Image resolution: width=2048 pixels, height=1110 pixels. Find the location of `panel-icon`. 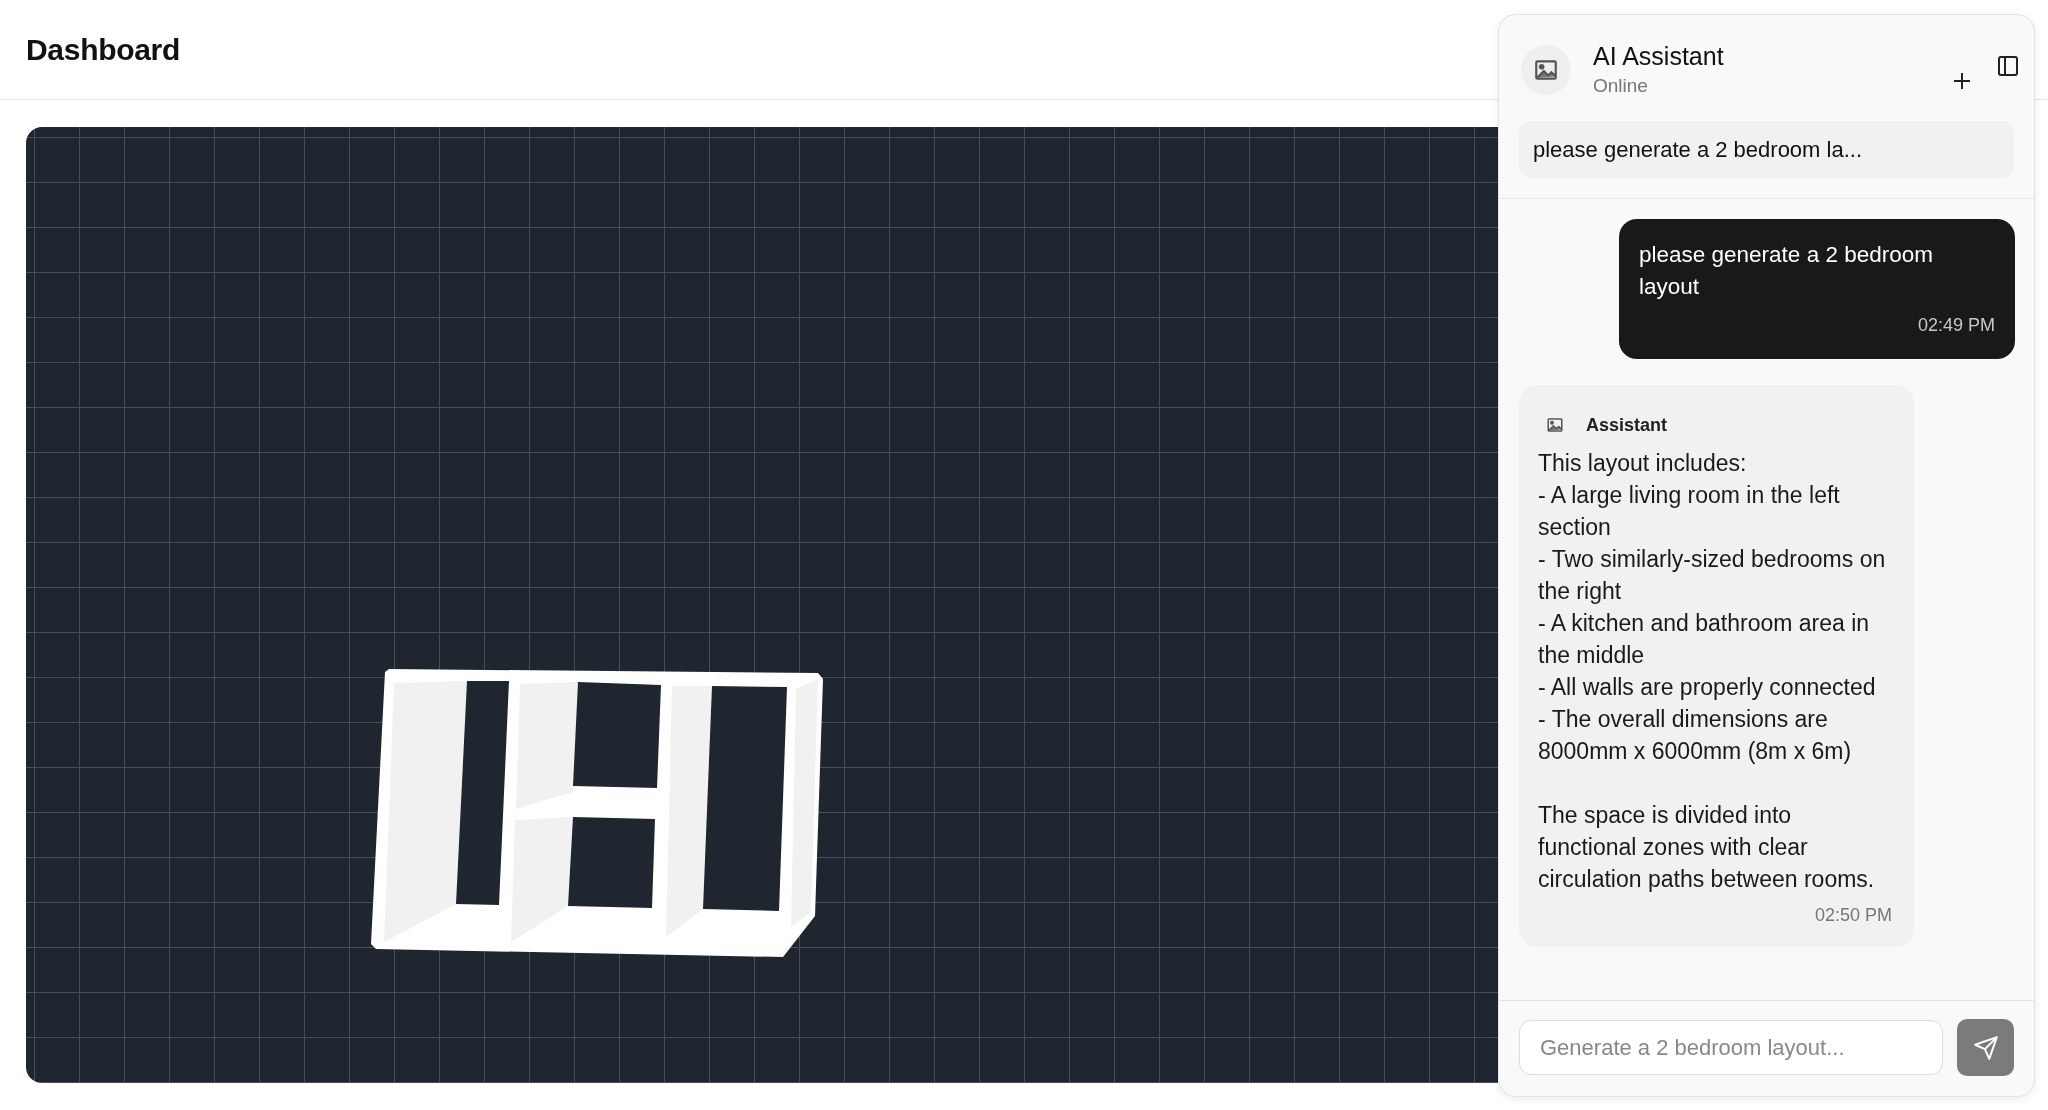

panel-icon is located at coordinates (2008, 66).